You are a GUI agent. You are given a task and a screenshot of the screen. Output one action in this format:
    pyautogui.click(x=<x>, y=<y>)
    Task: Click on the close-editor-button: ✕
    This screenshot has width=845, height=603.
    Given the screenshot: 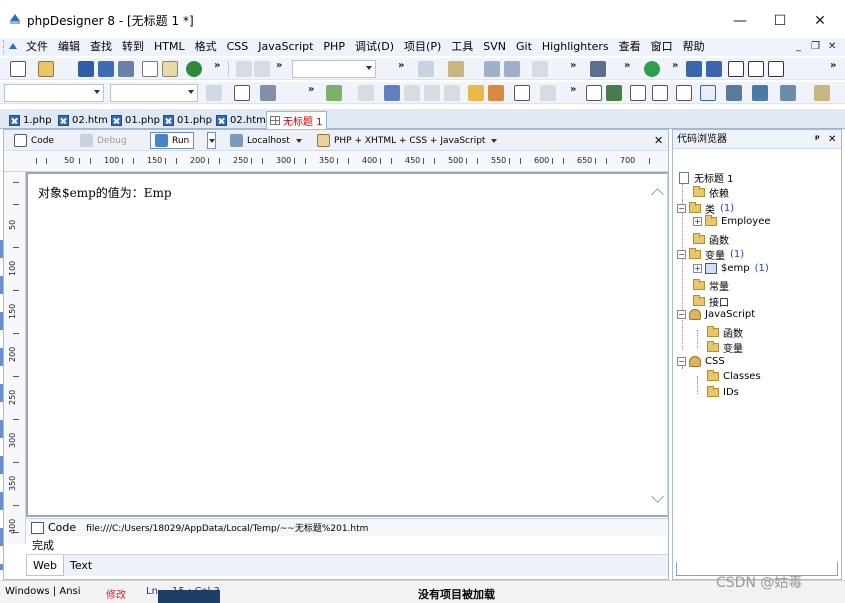 What is the action you would take?
    pyautogui.click(x=658, y=140)
    